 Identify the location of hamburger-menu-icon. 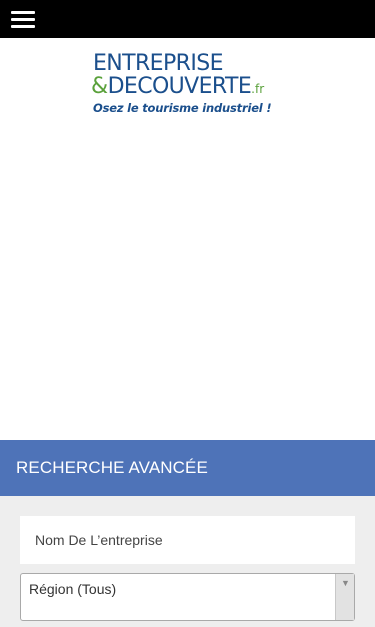
(24, 19).